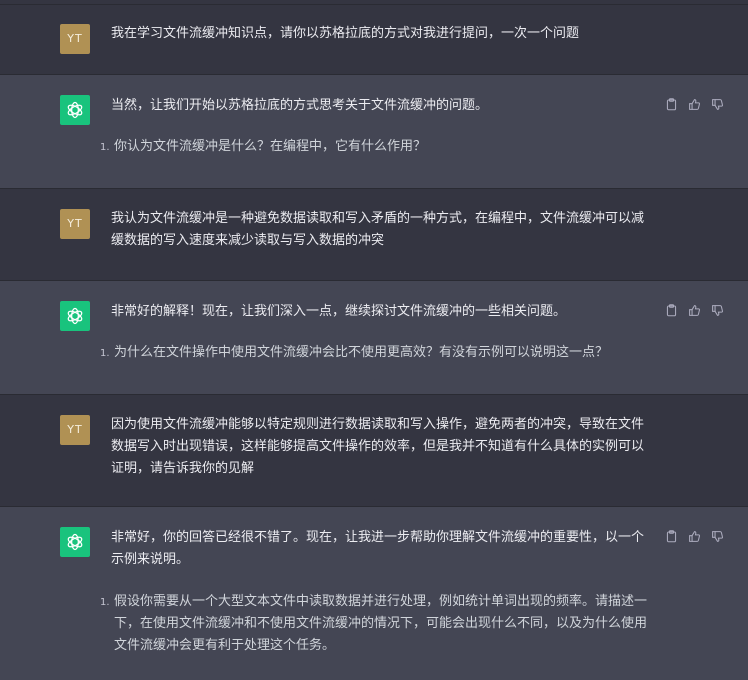  What do you see at coordinates (339, 311) in the screenshot?
I see `message-text: 非常好的解释！现在，让我们深入一点，继续探讨文件流缓冲的一些相关问题。` at bounding box center [339, 311].